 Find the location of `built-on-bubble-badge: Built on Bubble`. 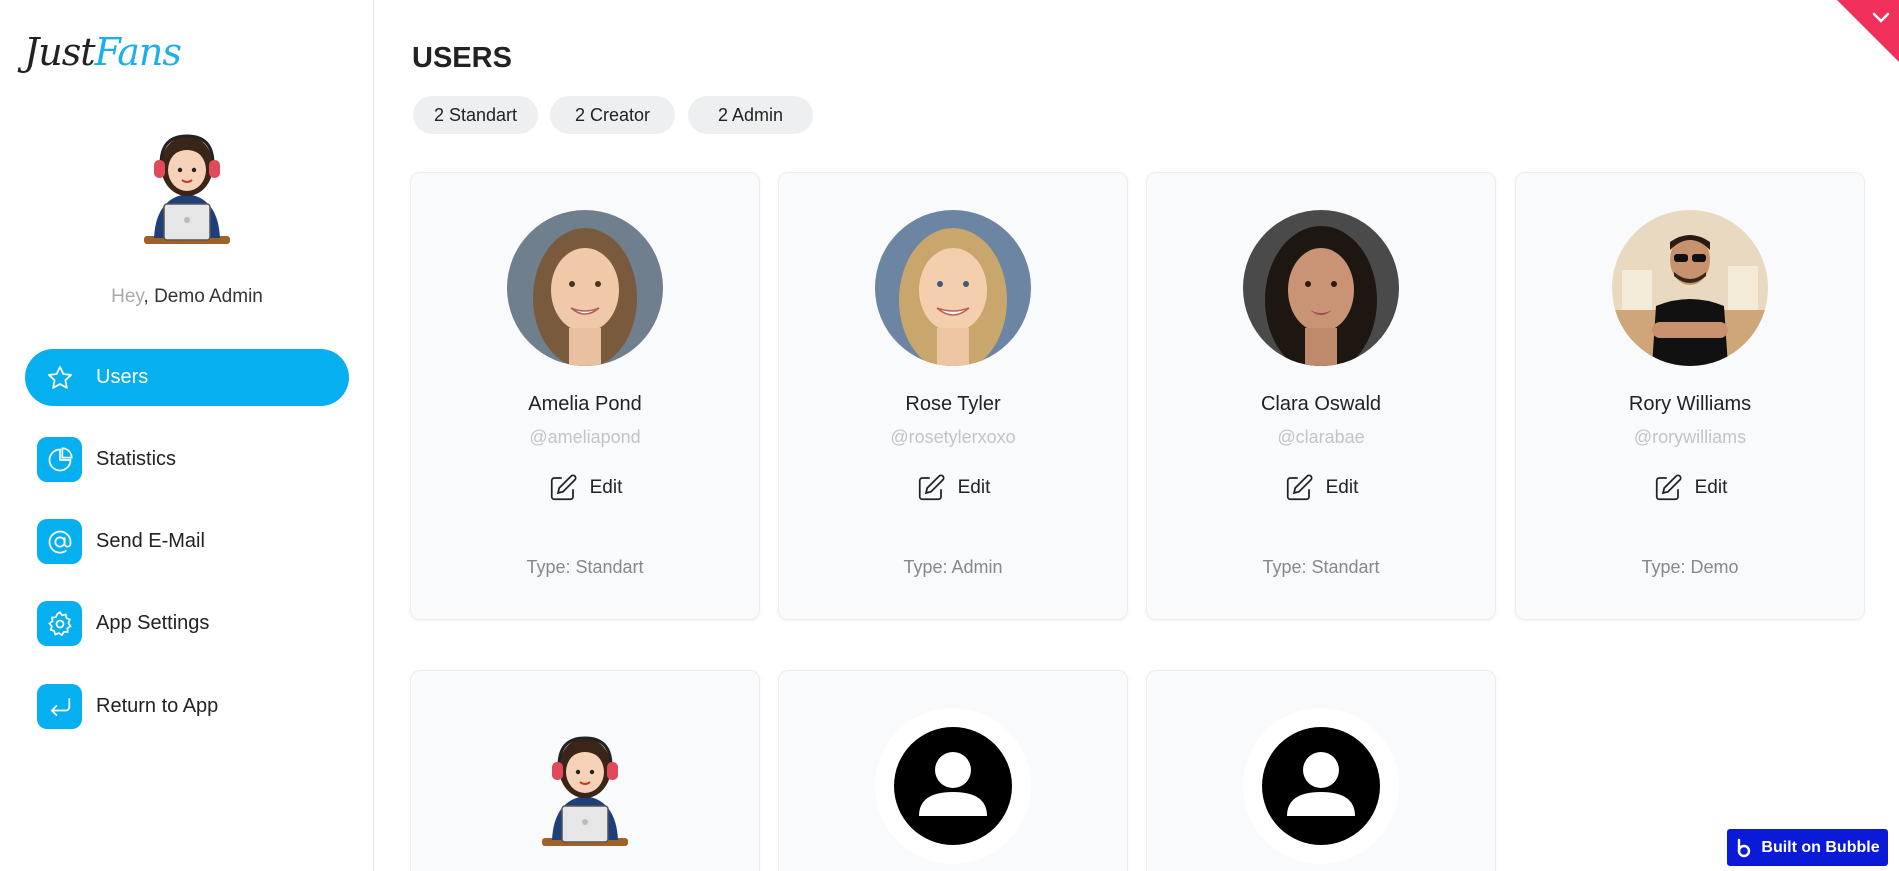

built-on-bubble-badge: Built on Bubble is located at coordinates (1807, 847).